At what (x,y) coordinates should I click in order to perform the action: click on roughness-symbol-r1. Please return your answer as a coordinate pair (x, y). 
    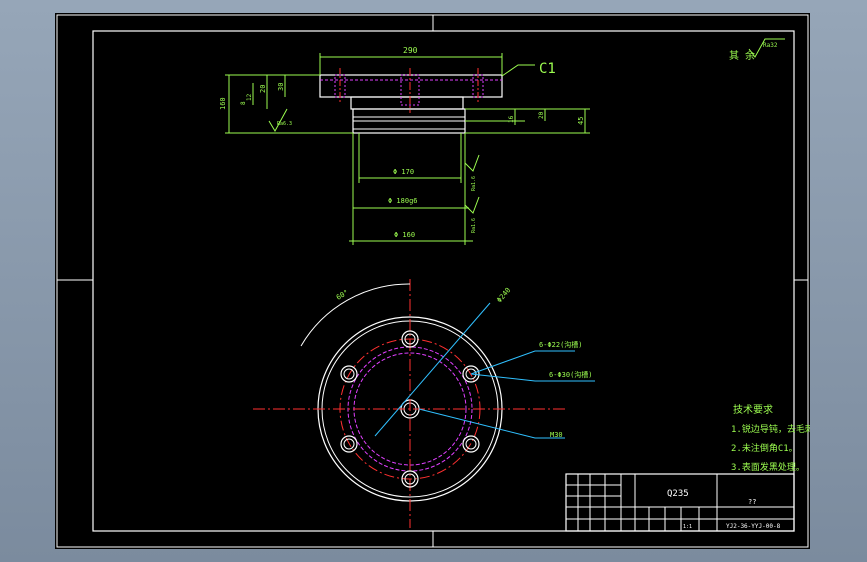
    Looking at the image, I should click on (472, 163).